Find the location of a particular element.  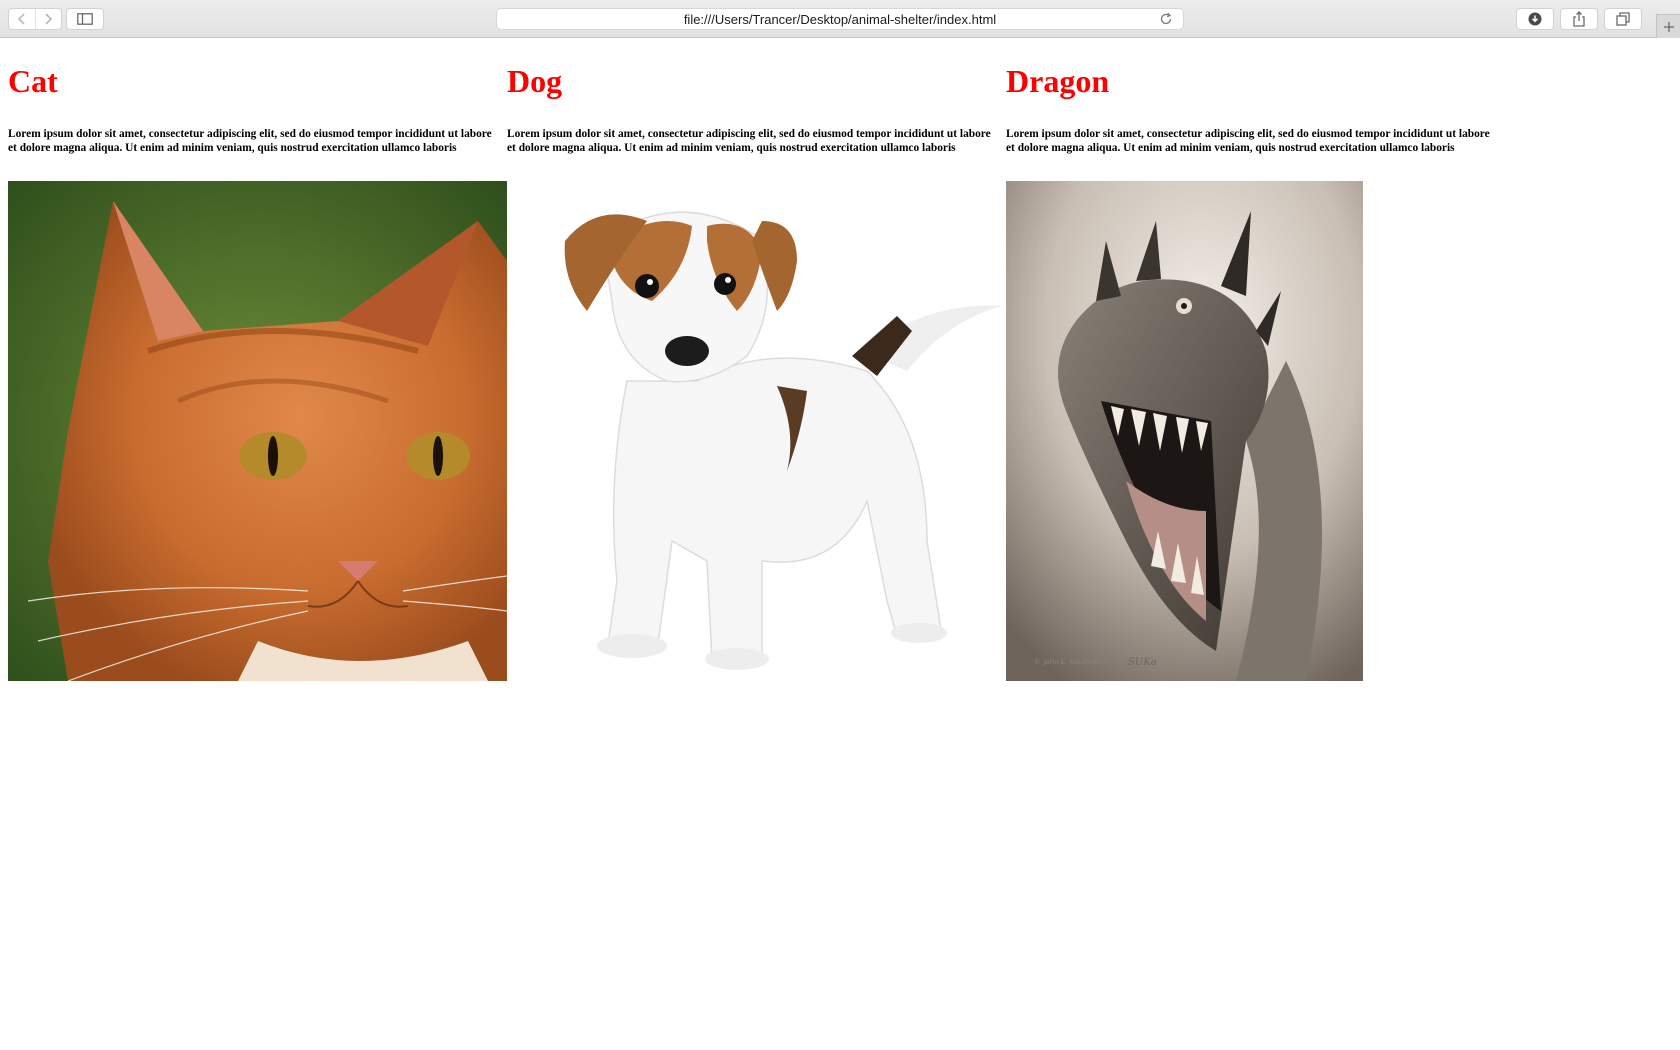

downloads-button is located at coordinates (1535, 19).